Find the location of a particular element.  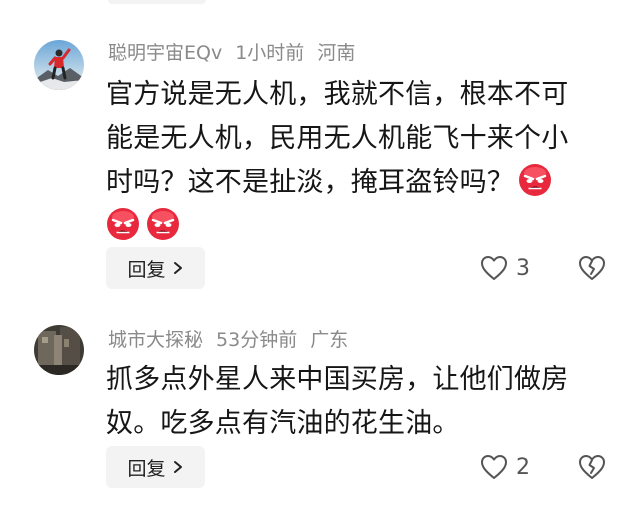

comment-meta: 城市大探秘 53分钟前 广东 is located at coordinates (234, 340).